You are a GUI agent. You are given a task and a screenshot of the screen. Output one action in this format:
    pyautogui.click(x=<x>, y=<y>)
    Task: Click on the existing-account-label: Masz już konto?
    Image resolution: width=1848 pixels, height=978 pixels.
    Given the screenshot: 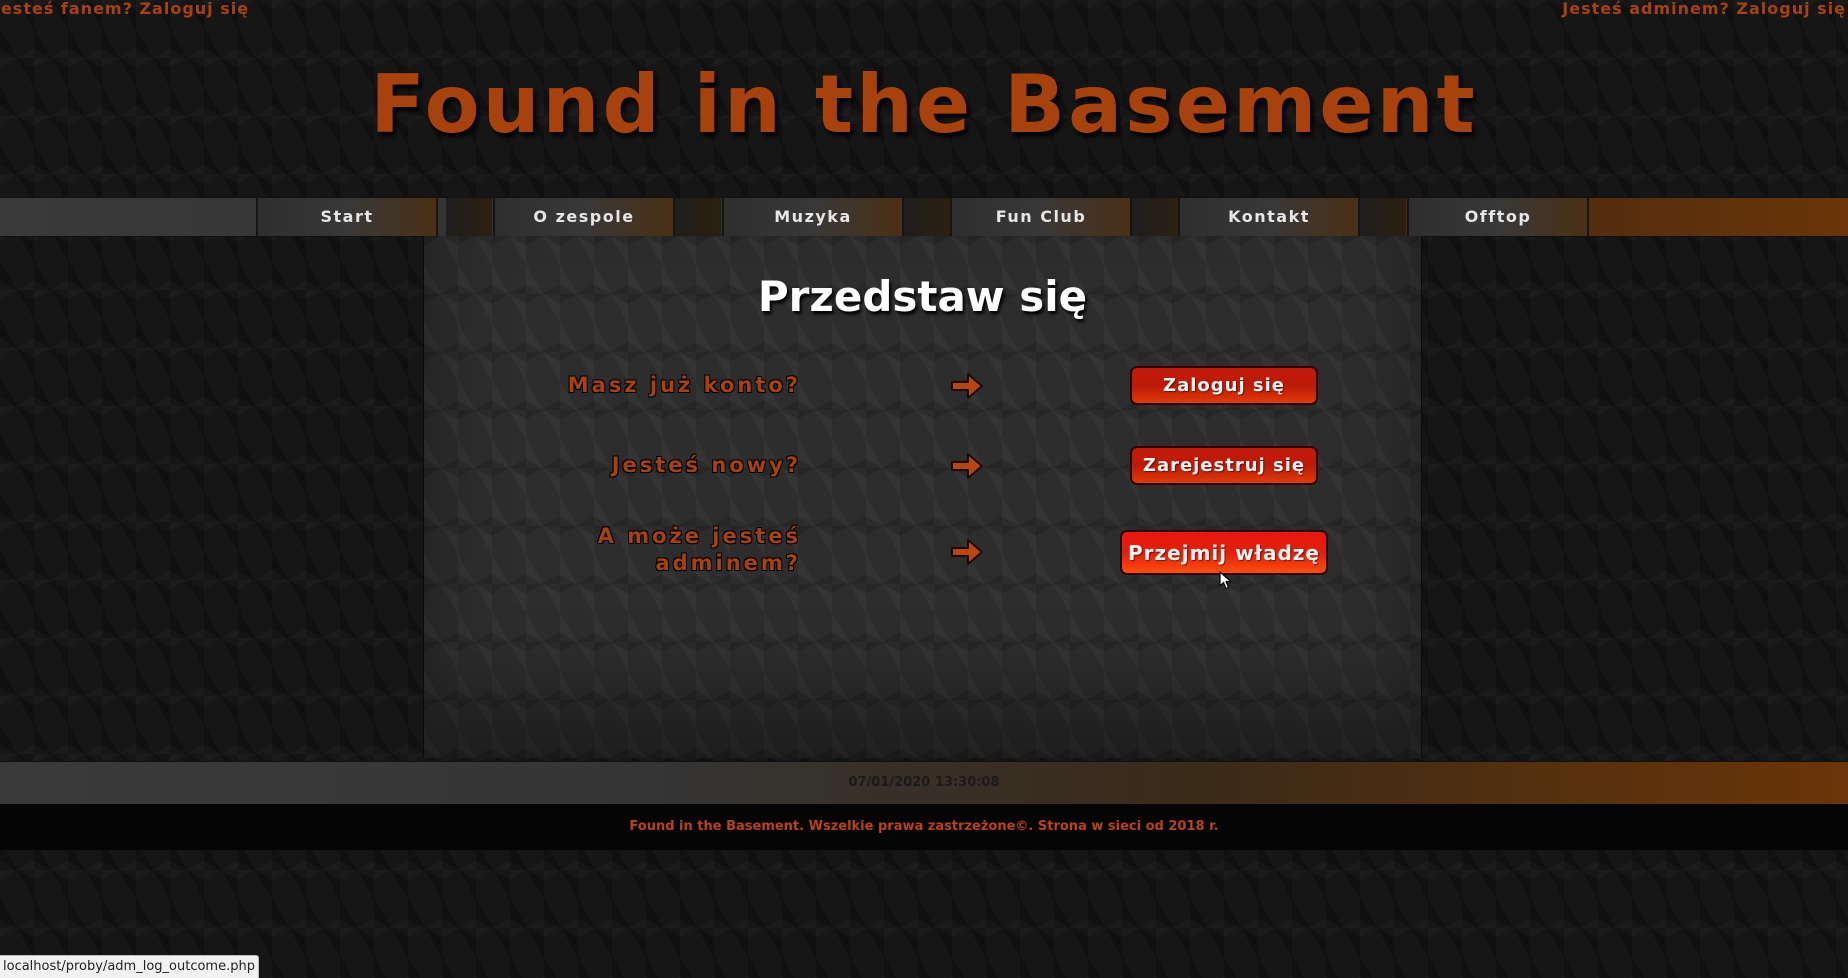 What is the action you would take?
    pyautogui.click(x=684, y=385)
    